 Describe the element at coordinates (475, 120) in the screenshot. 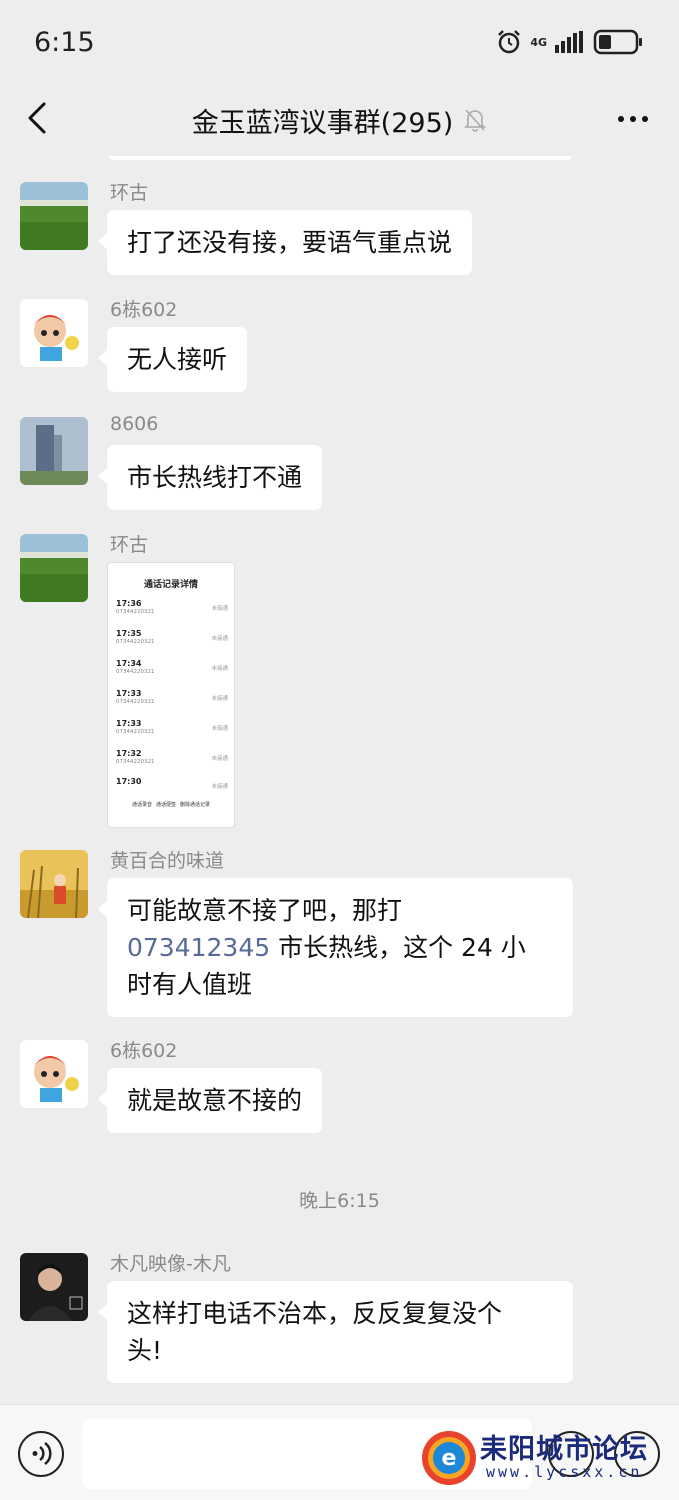

I see `mute-bell-icon` at that location.